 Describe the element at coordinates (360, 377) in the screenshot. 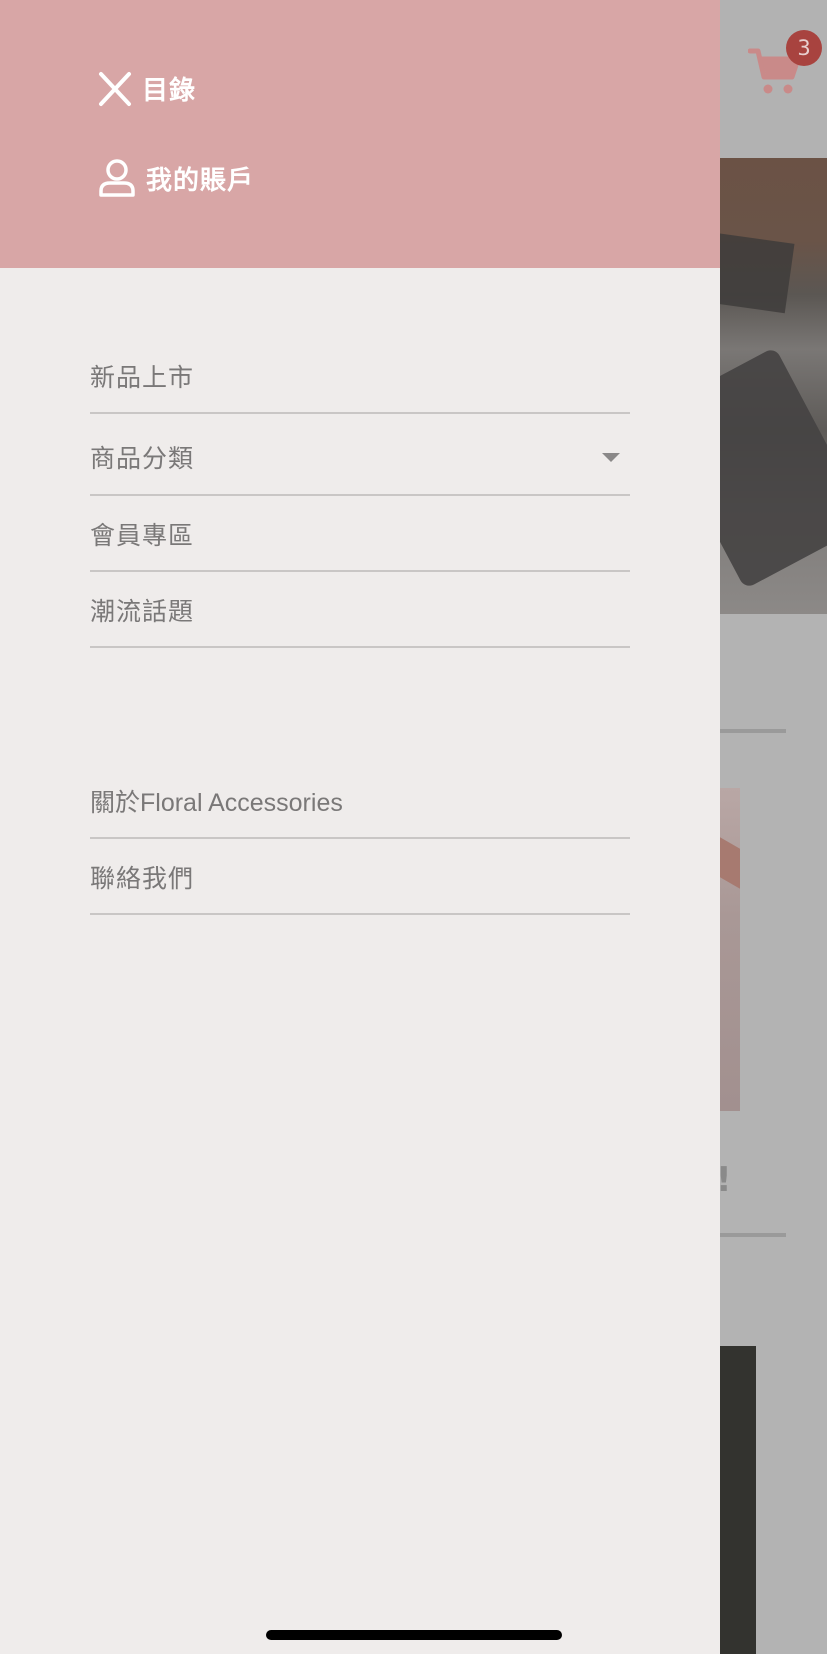

I see `menu-item-new-arrivals: 新品上市` at that location.